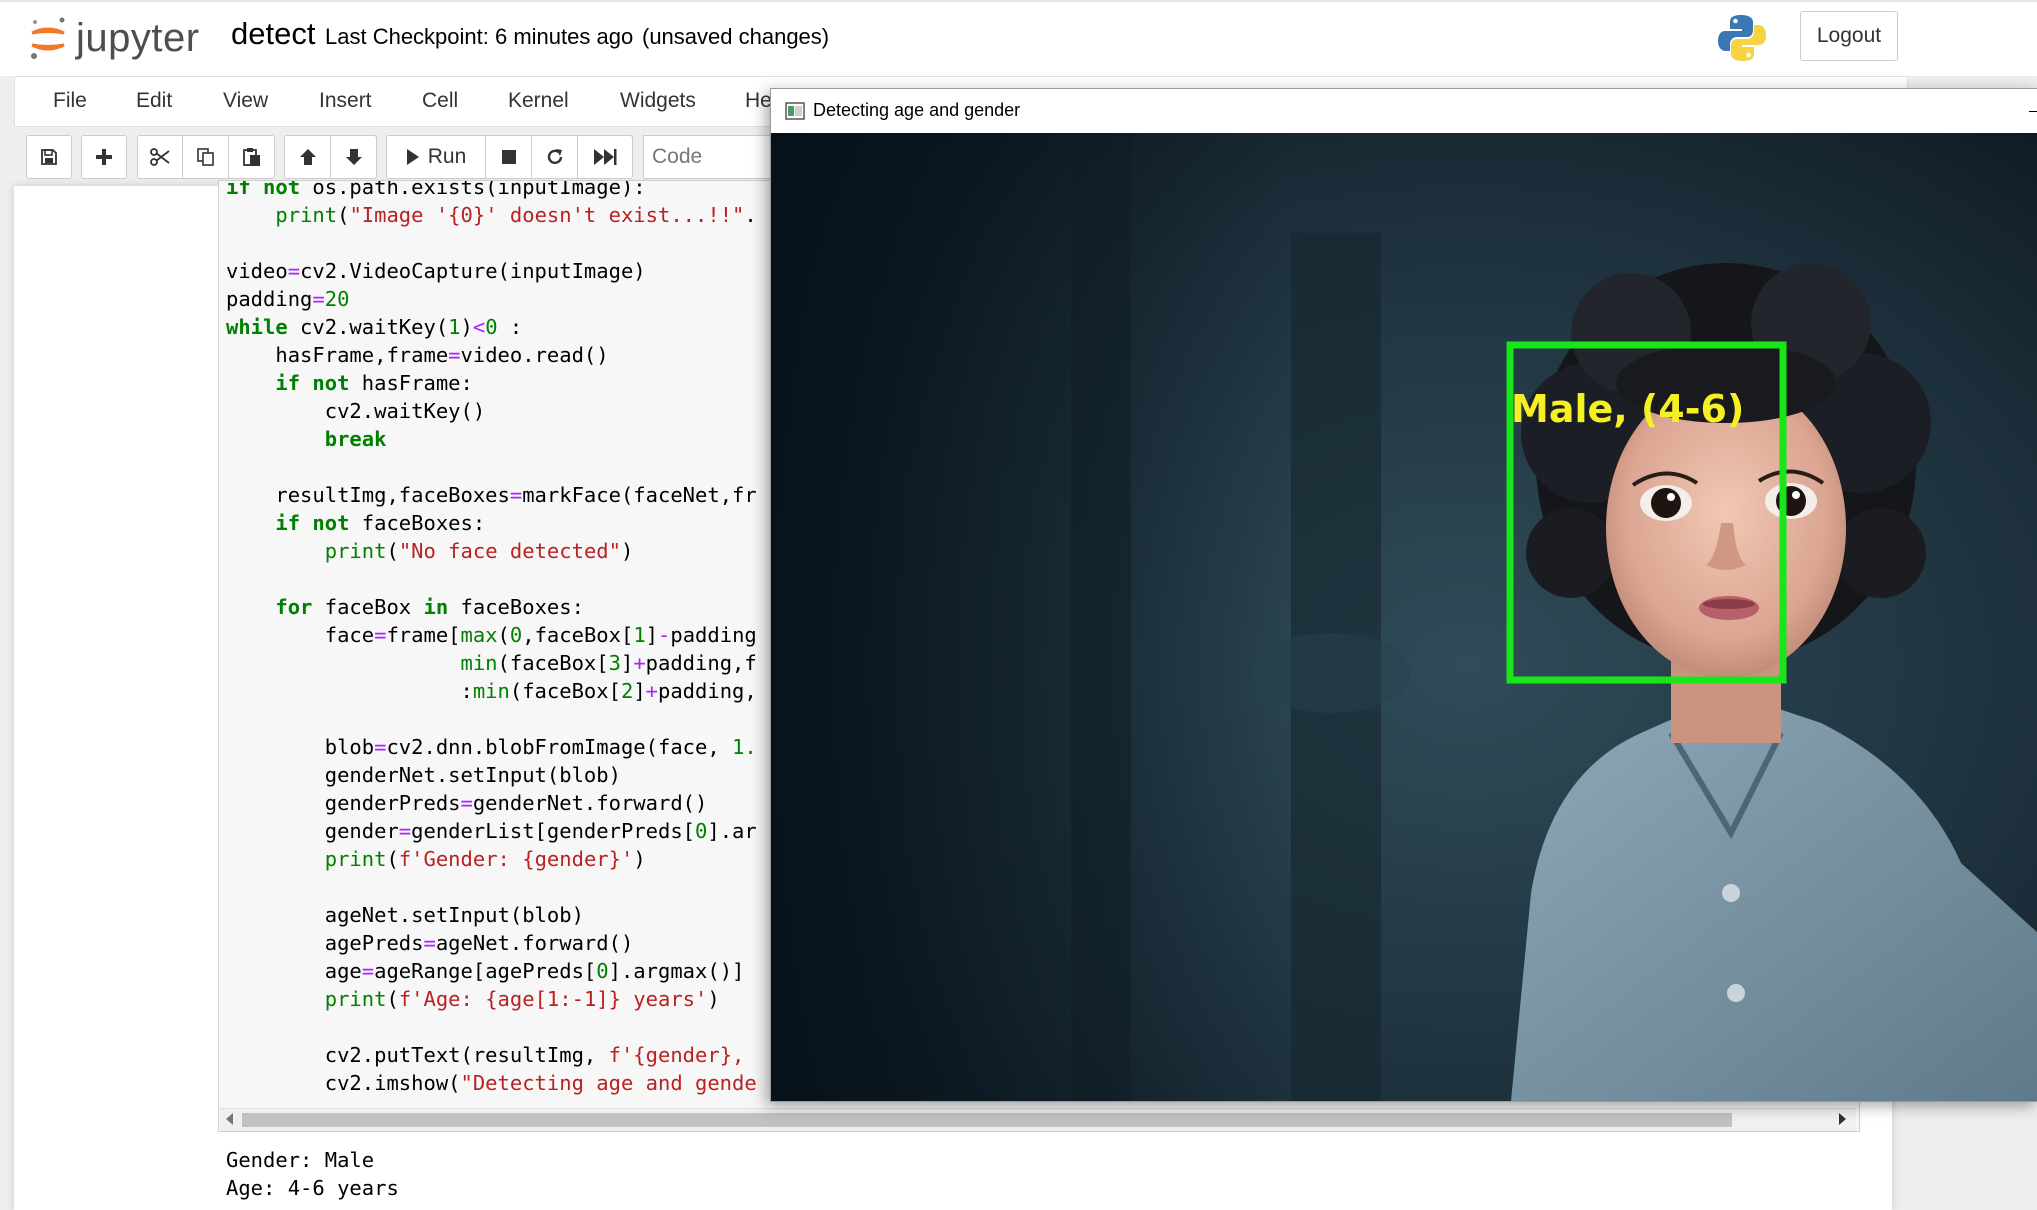 This screenshot has height=1210, width=2037. Describe the element at coordinates (1628, 409) in the screenshot. I see `detection-label: Male, (4-6)` at that location.